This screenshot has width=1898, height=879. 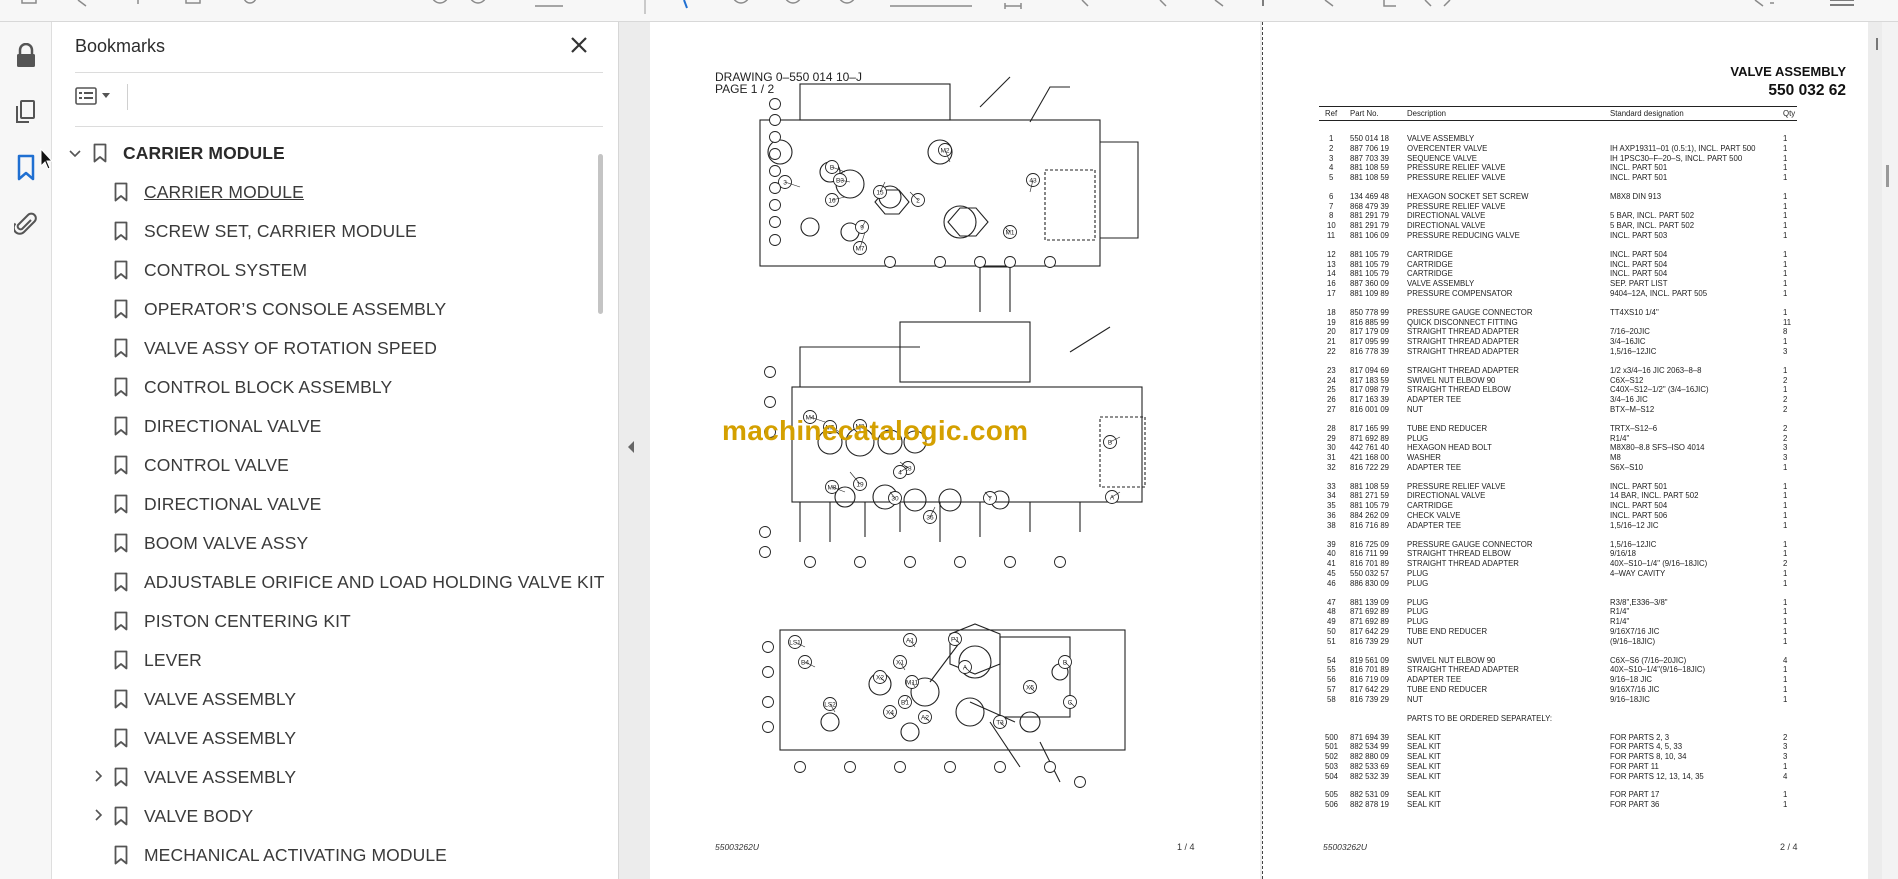 What do you see at coordinates (1331, 235) in the screenshot?
I see `cell-ref: 11` at bounding box center [1331, 235].